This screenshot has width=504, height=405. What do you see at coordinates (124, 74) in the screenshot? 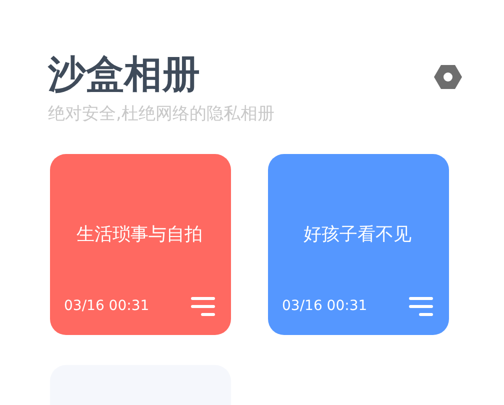
I see `app-title: 沙盒相册` at bounding box center [124, 74].